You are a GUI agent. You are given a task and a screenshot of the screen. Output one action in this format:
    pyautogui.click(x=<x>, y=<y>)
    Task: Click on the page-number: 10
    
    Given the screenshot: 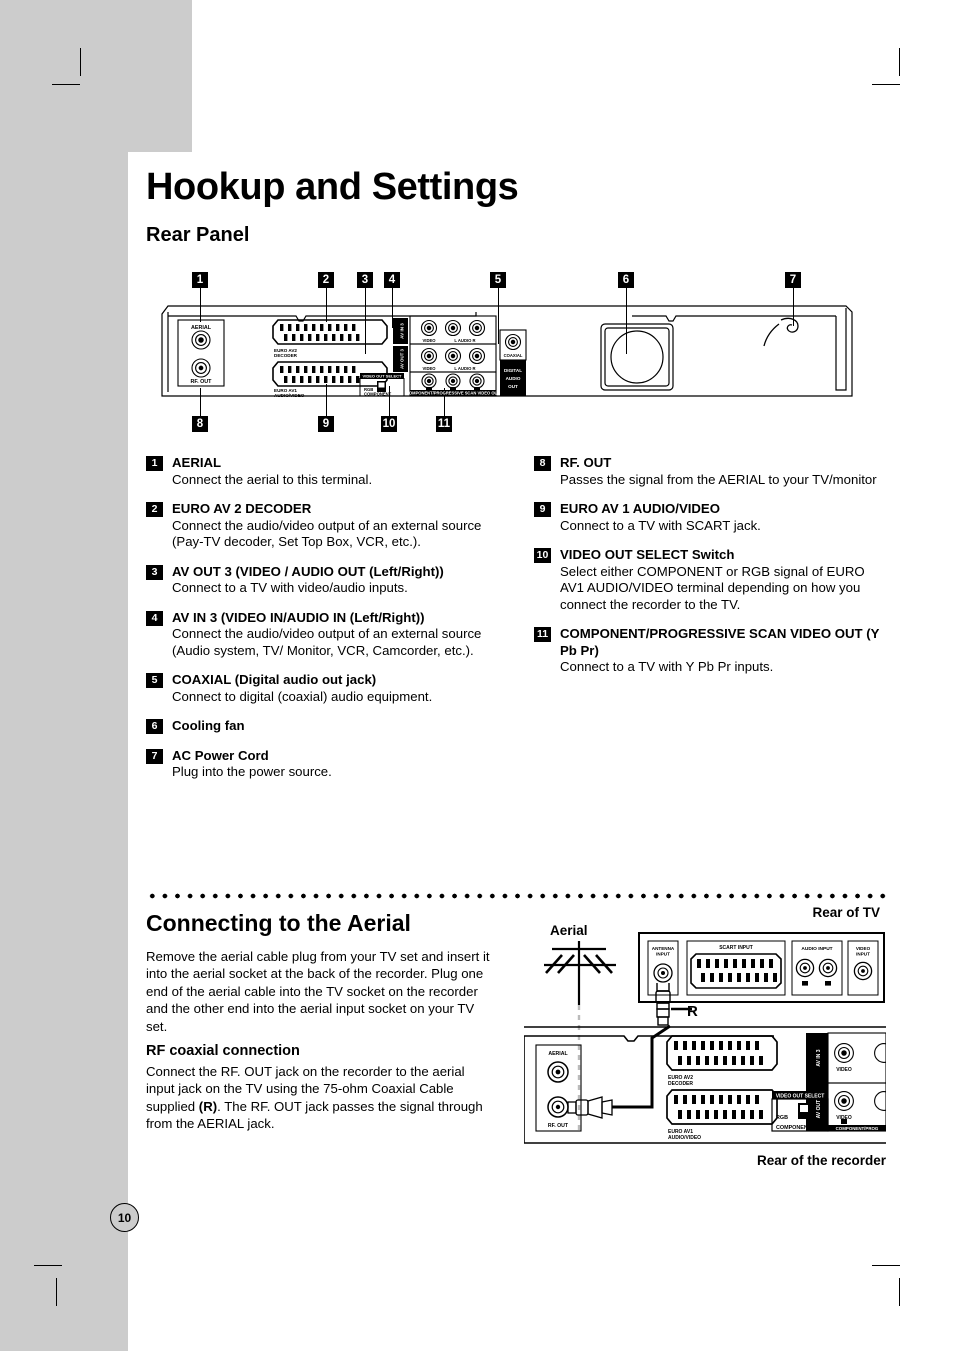 What is the action you would take?
    pyautogui.click(x=124, y=1217)
    